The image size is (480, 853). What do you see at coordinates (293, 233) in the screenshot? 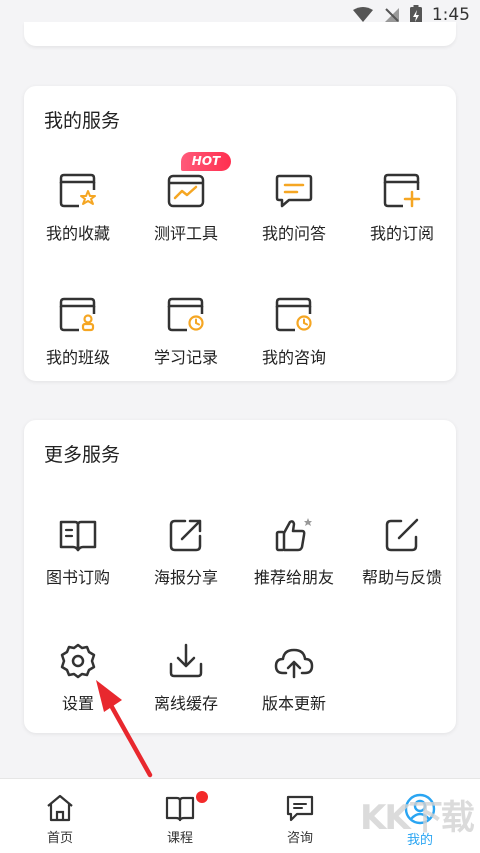
I see `service-label: 我的问答` at bounding box center [293, 233].